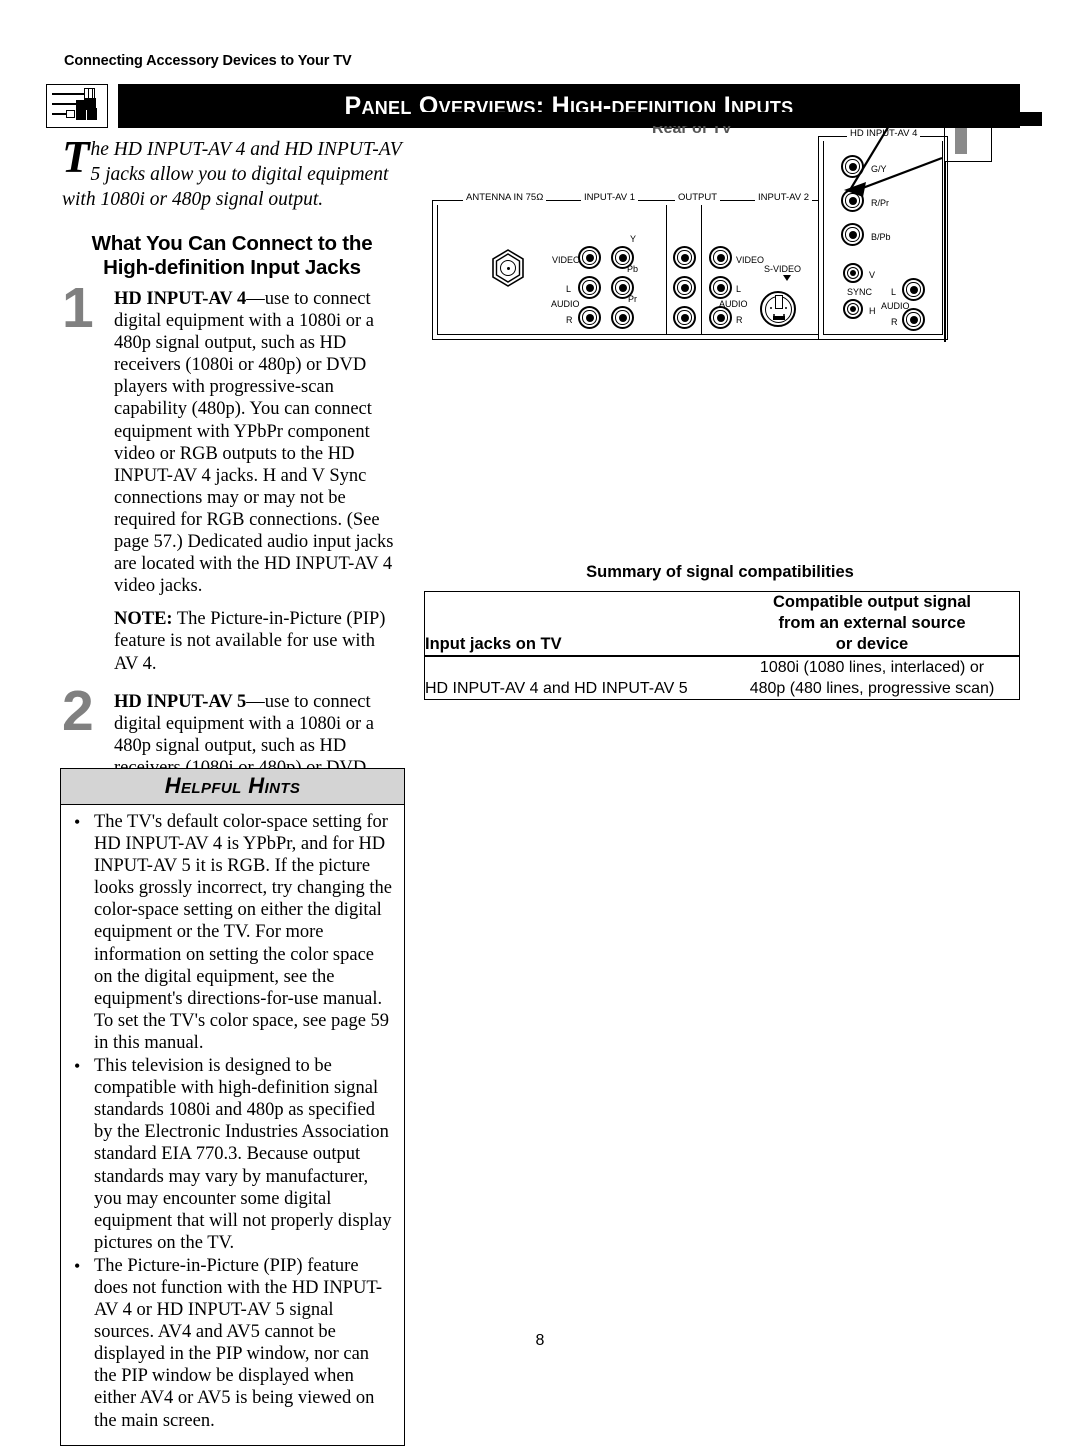 This screenshot has height=1446, width=1080. Describe the element at coordinates (872, 688) in the screenshot. I see `signal-line-2: 480p (480 lines, progressive scan)` at that location.